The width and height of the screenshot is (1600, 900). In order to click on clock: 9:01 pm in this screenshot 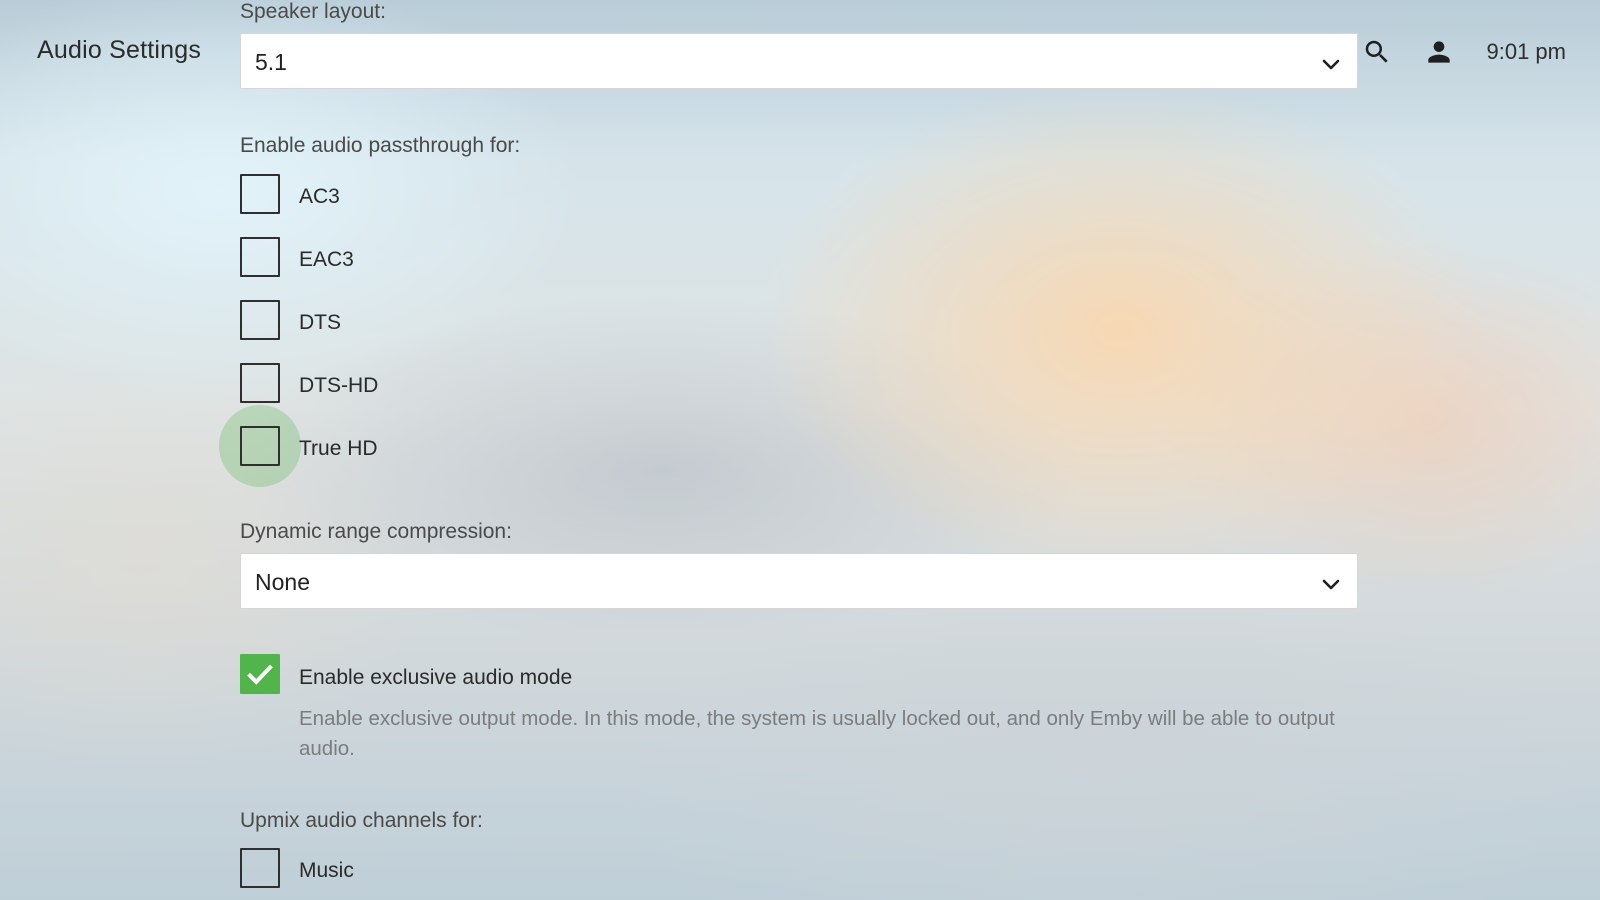, I will do `click(1526, 51)`.